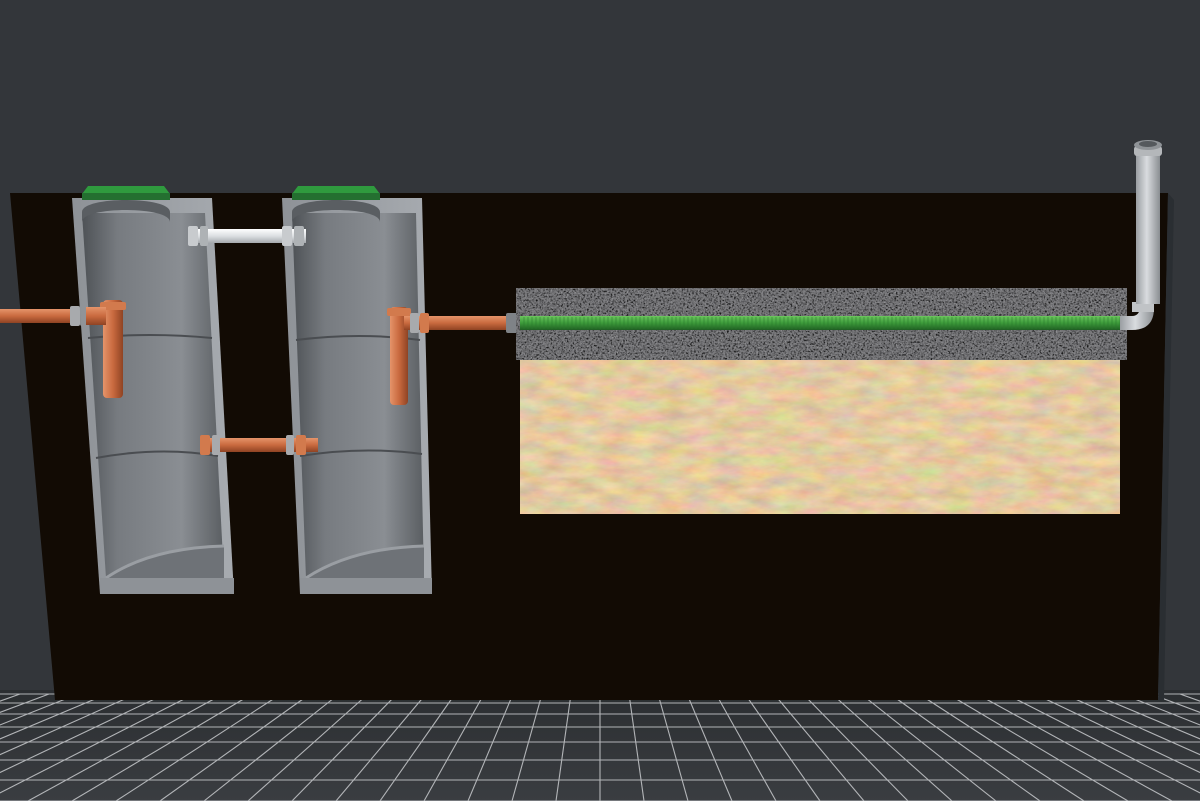  What do you see at coordinates (259, 445) in the screenshot?
I see `overflow-pipe-bottom` at bounding box center [259, 445].